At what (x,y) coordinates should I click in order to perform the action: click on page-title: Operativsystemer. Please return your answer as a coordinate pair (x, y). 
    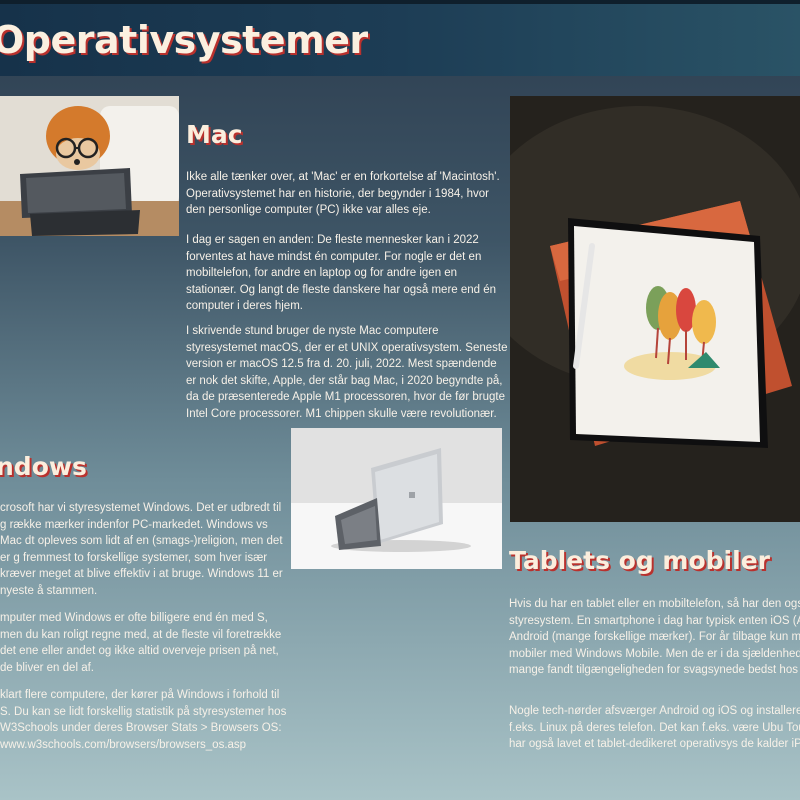
    Looking at the image, I should click on (184, 40).